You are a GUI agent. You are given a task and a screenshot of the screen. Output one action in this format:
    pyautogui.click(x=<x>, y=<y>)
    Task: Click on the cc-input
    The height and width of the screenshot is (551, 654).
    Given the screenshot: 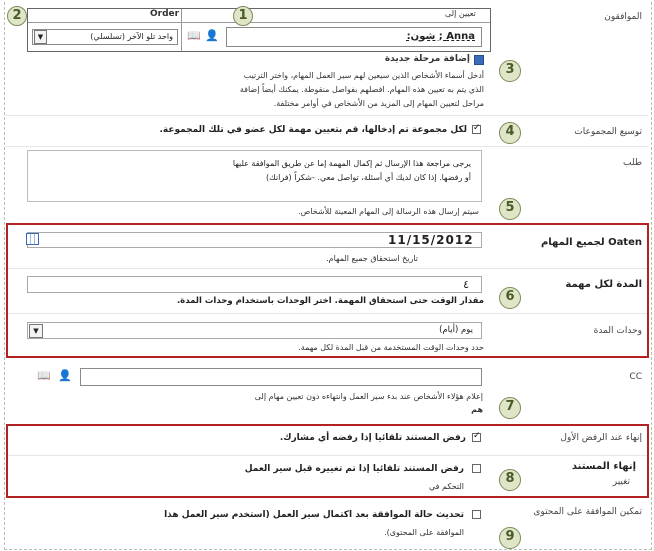 What is the action you would take?
    pyautogui.click(x=281, y=377)
    